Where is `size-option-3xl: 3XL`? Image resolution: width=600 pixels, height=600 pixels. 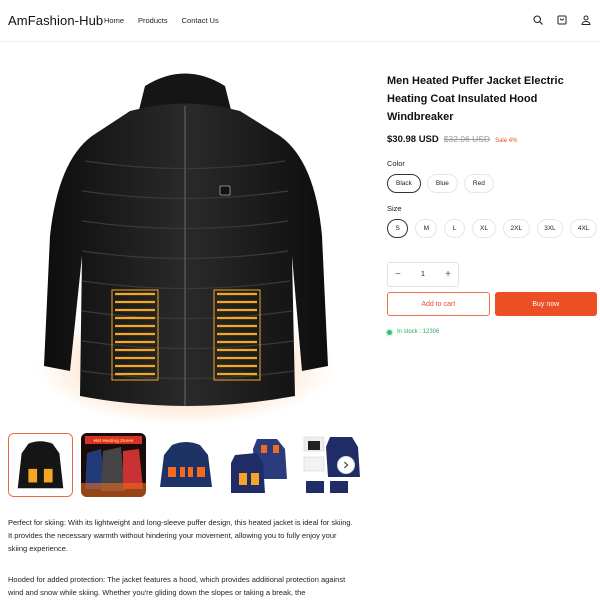 size-option-3xl: 3XL is located at coordinates (550, 228).